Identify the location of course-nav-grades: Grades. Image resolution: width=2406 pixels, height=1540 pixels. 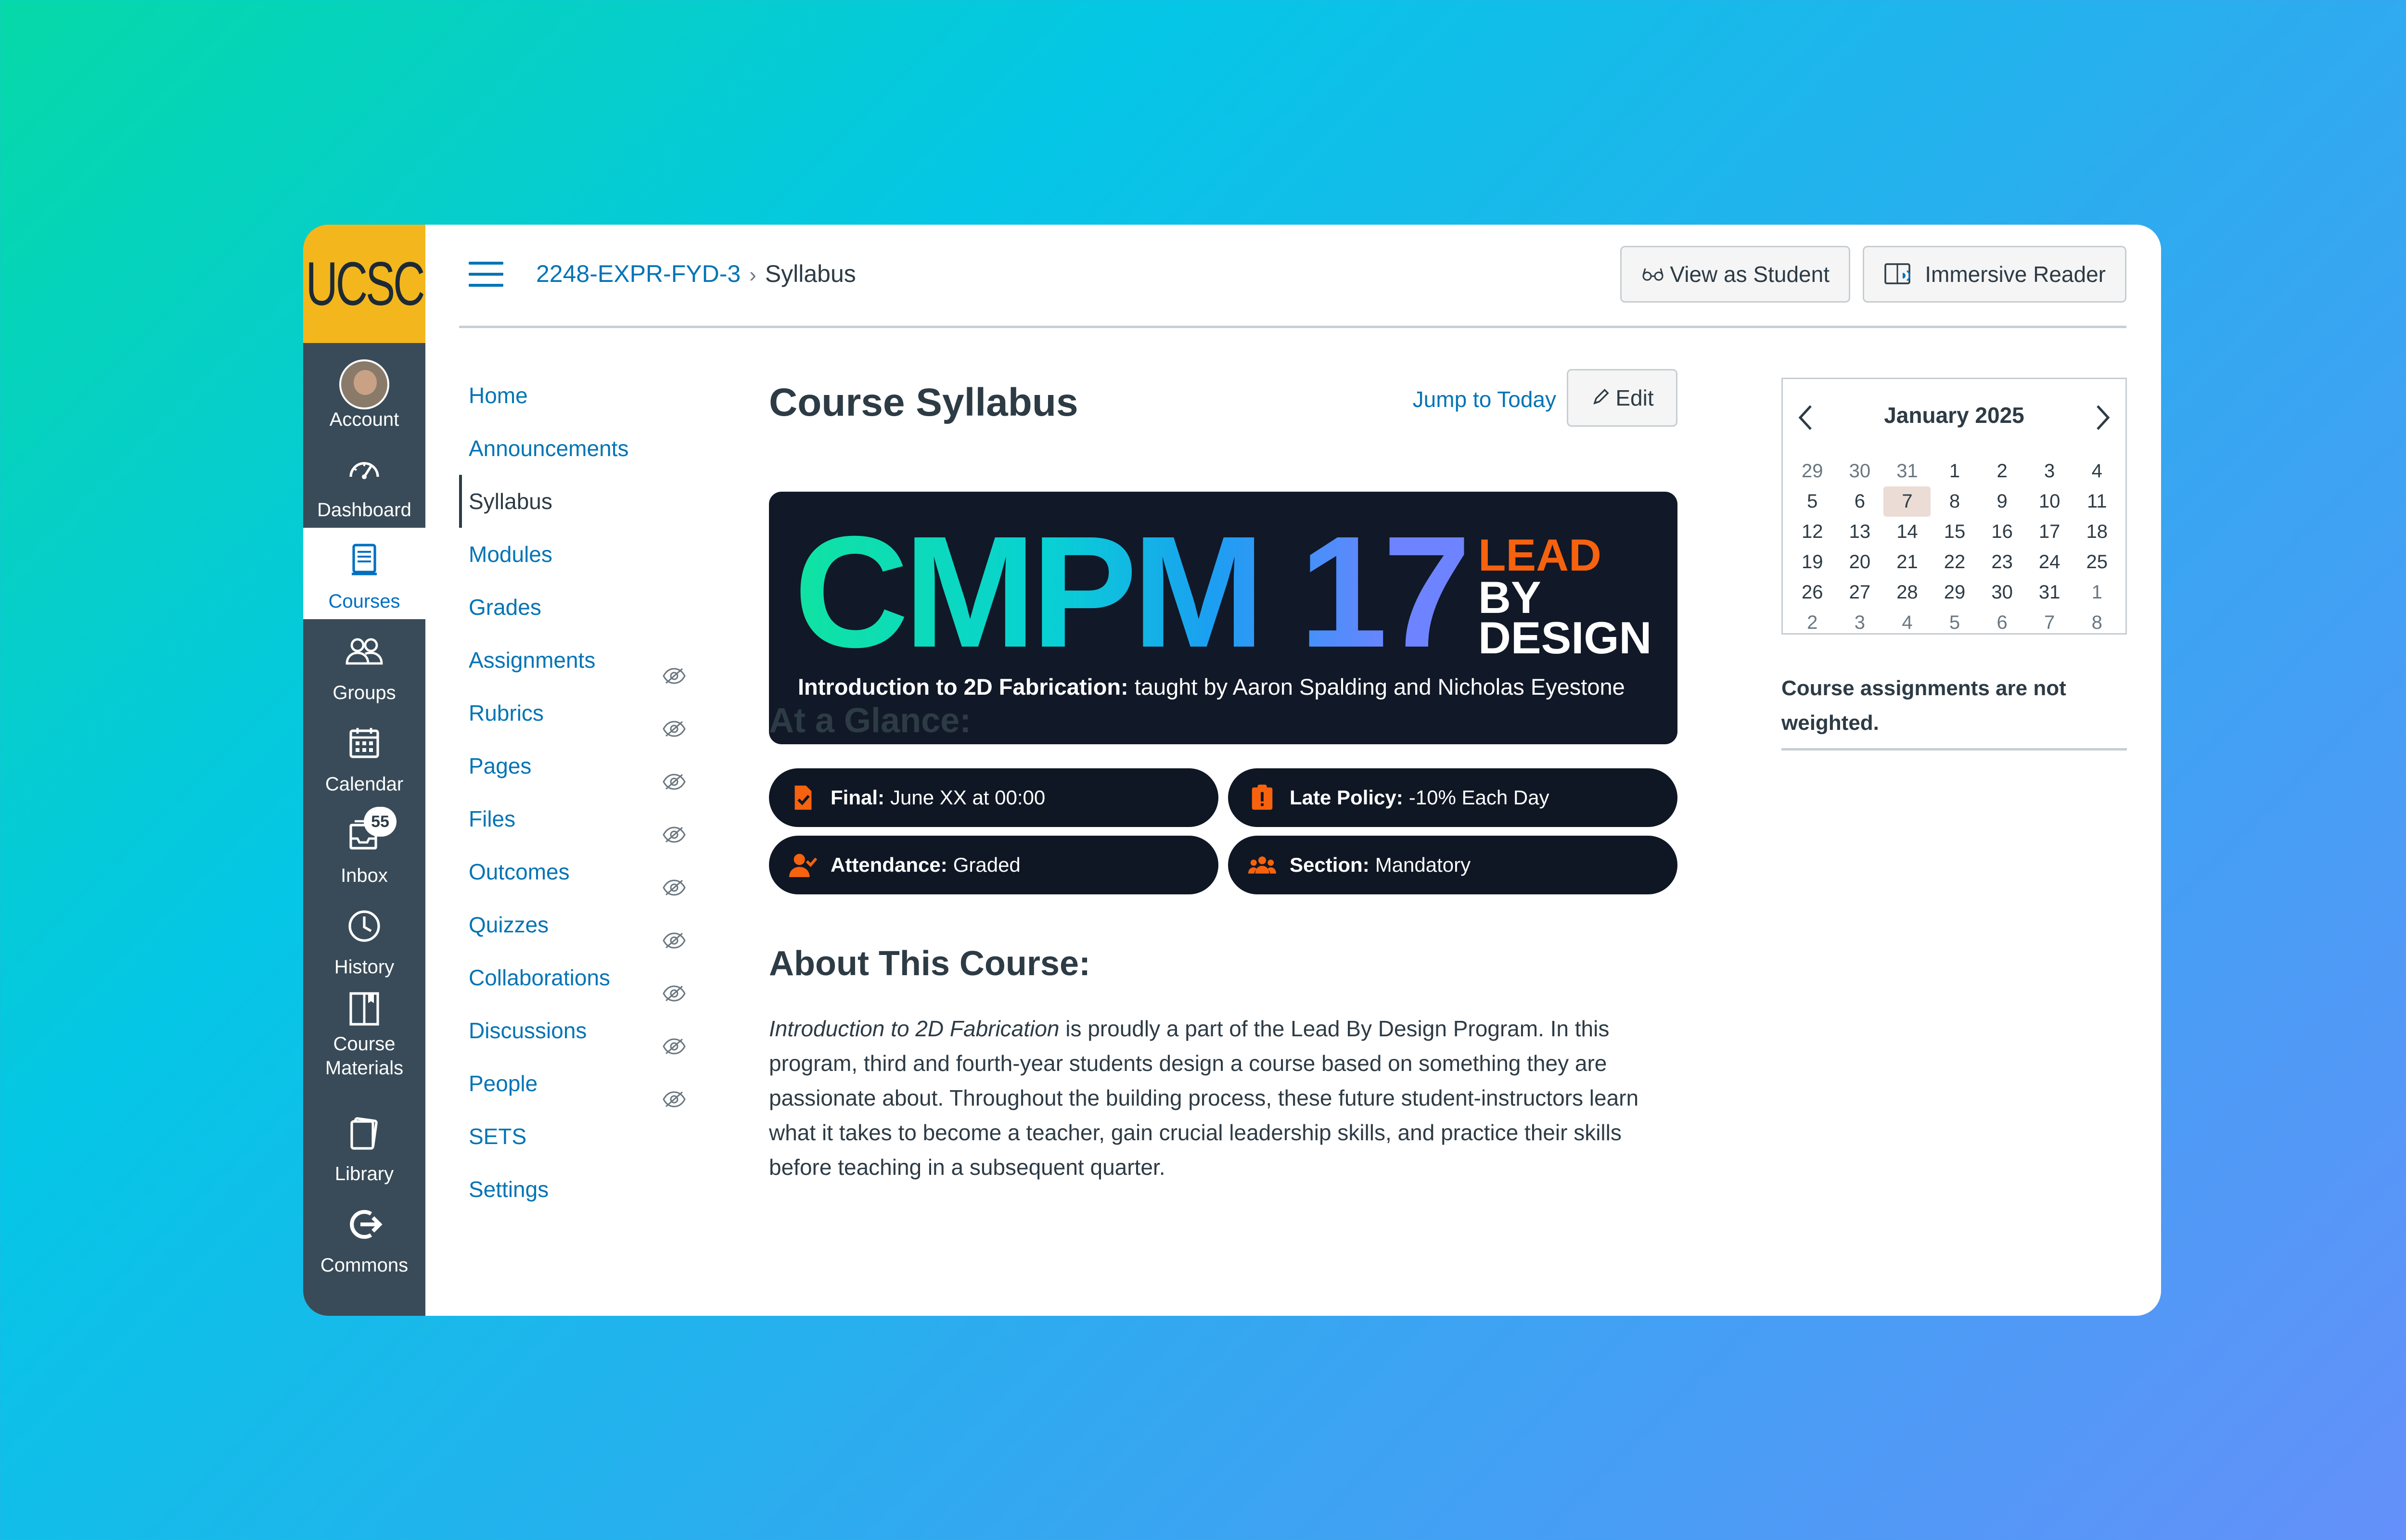
(579, 607).